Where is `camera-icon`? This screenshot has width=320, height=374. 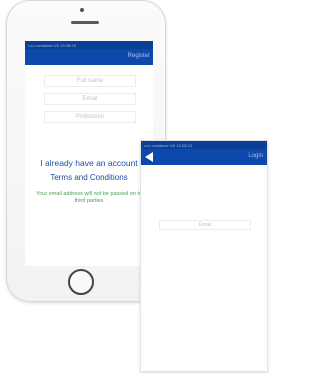 camera-icon is located at coordinates (82, 10).